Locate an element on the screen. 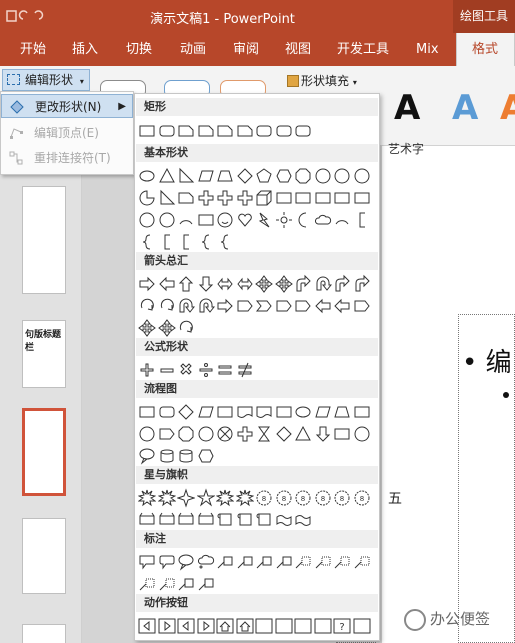 This screenshot has height=643, width=515. shape-rtri-icon is located at coordinates (186, 176).